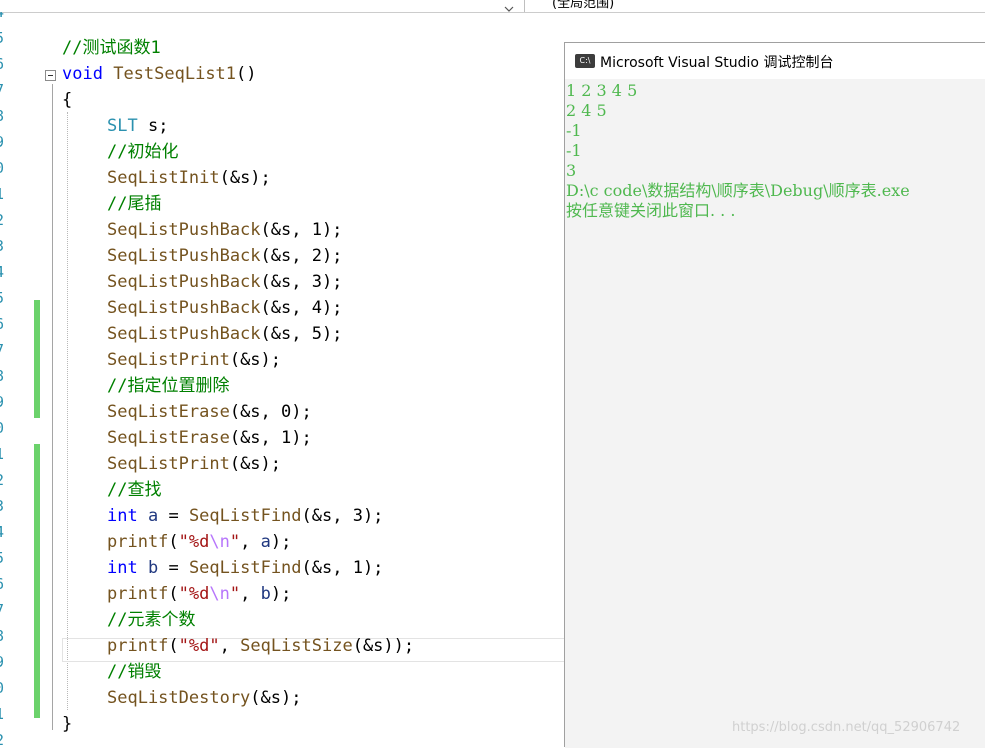 This screenshot has width=985, height=748. Describe the element at coordinates (199, 594) in the screenshot. I see `code-line: printf("%d\n", b);` at that location.